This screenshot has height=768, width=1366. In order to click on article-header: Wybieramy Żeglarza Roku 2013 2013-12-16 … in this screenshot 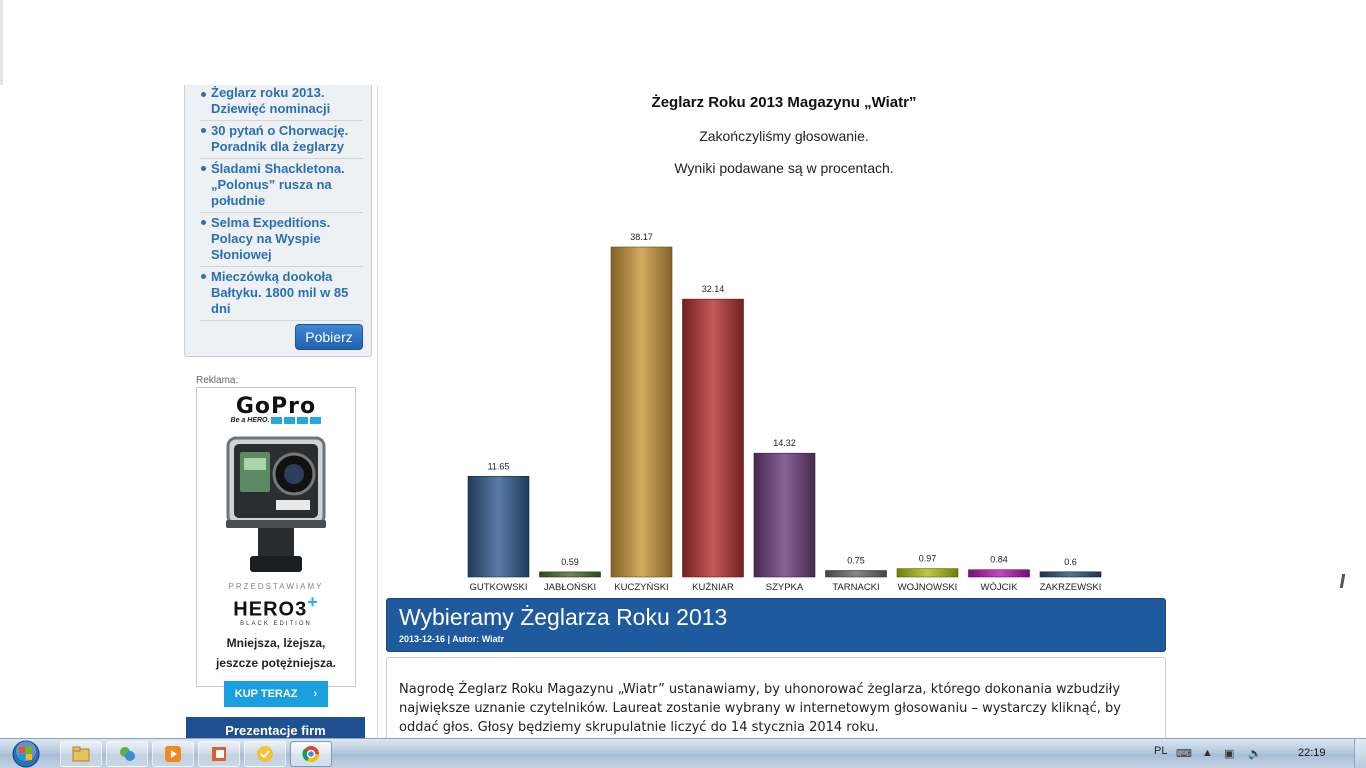, I will do `click(776, 625)`.